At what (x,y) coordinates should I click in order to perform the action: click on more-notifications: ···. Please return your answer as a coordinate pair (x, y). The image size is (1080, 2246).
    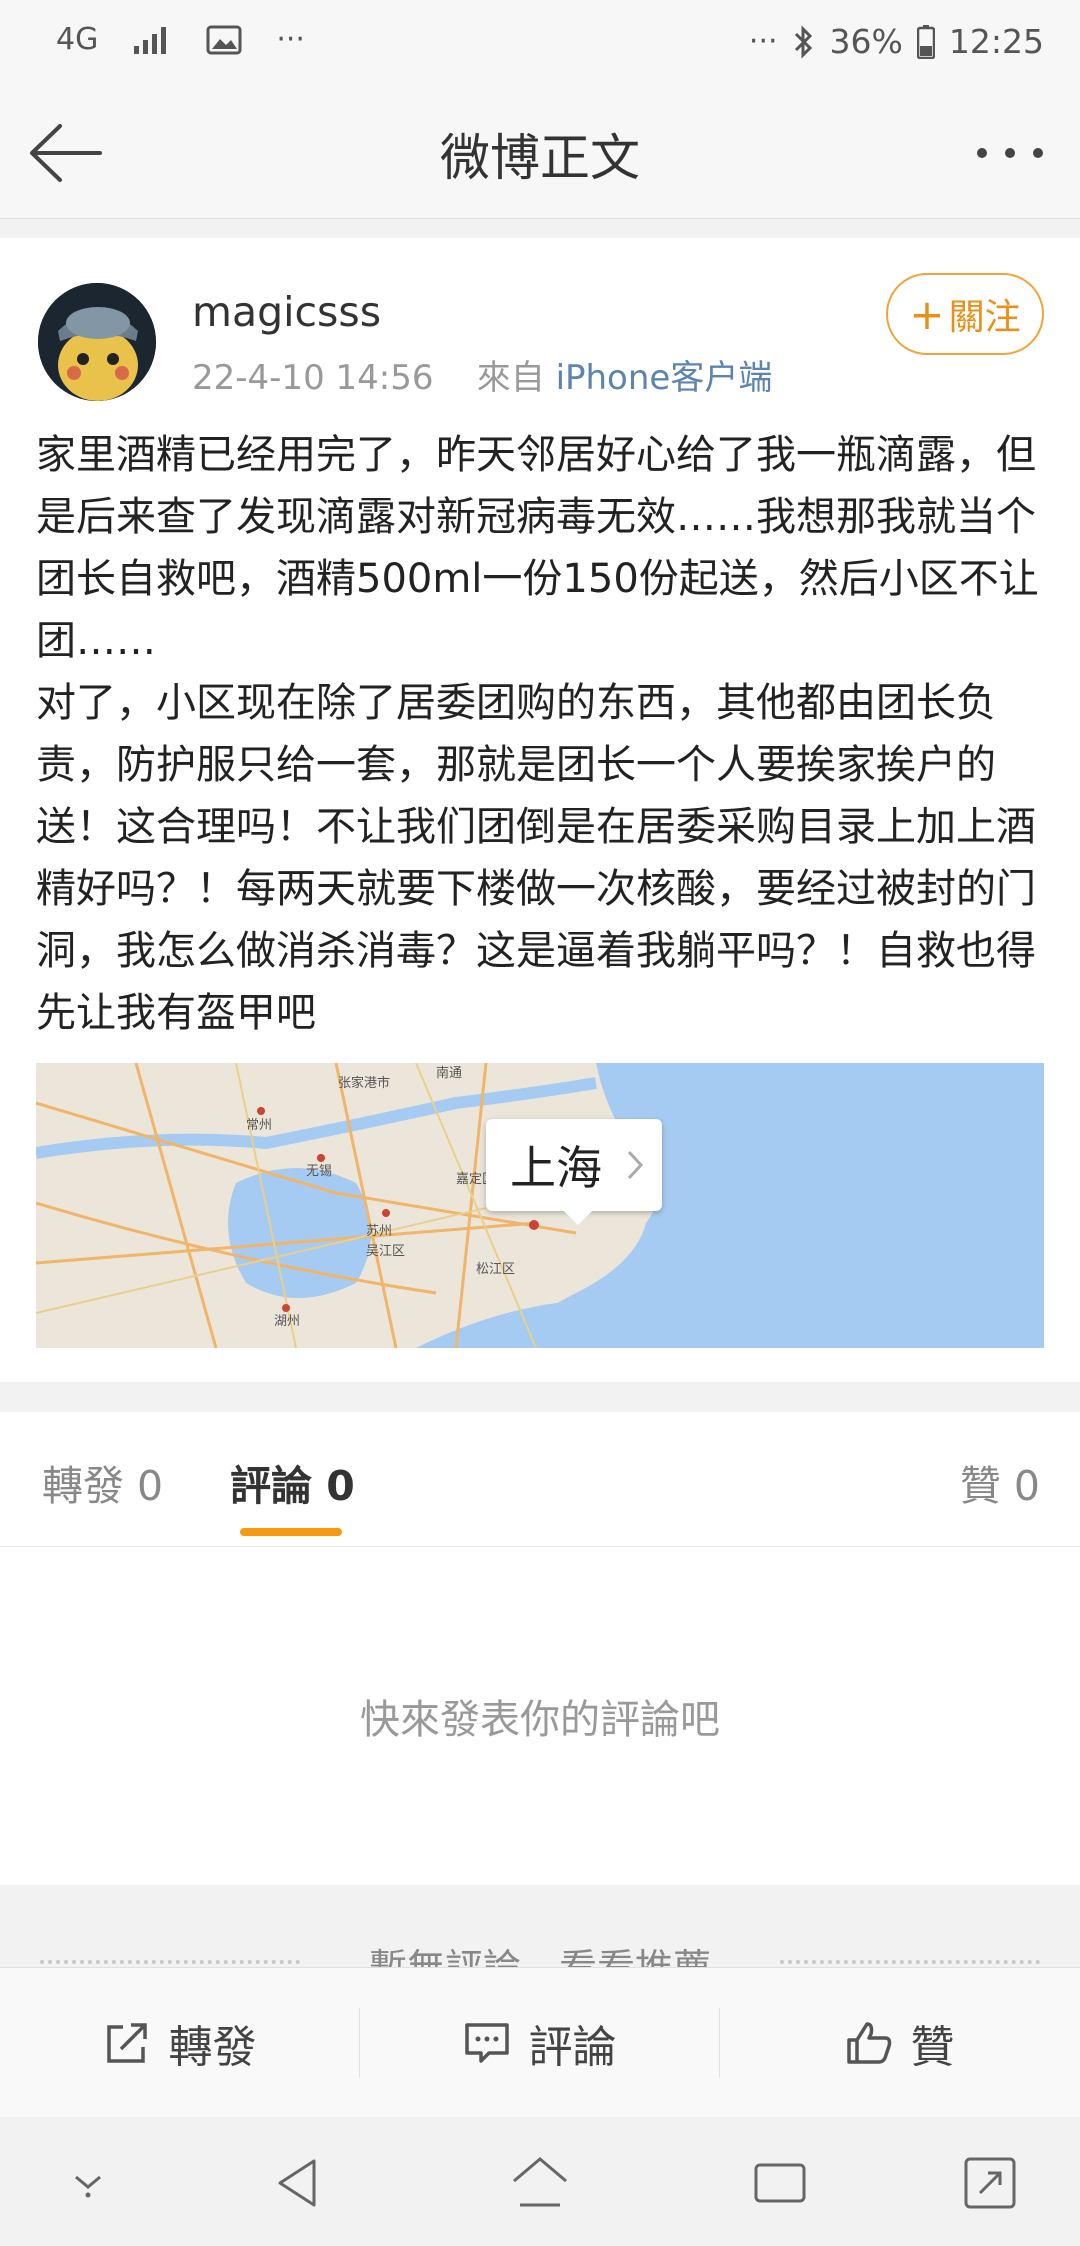
    Looking at the image, I should click on (290, 39).